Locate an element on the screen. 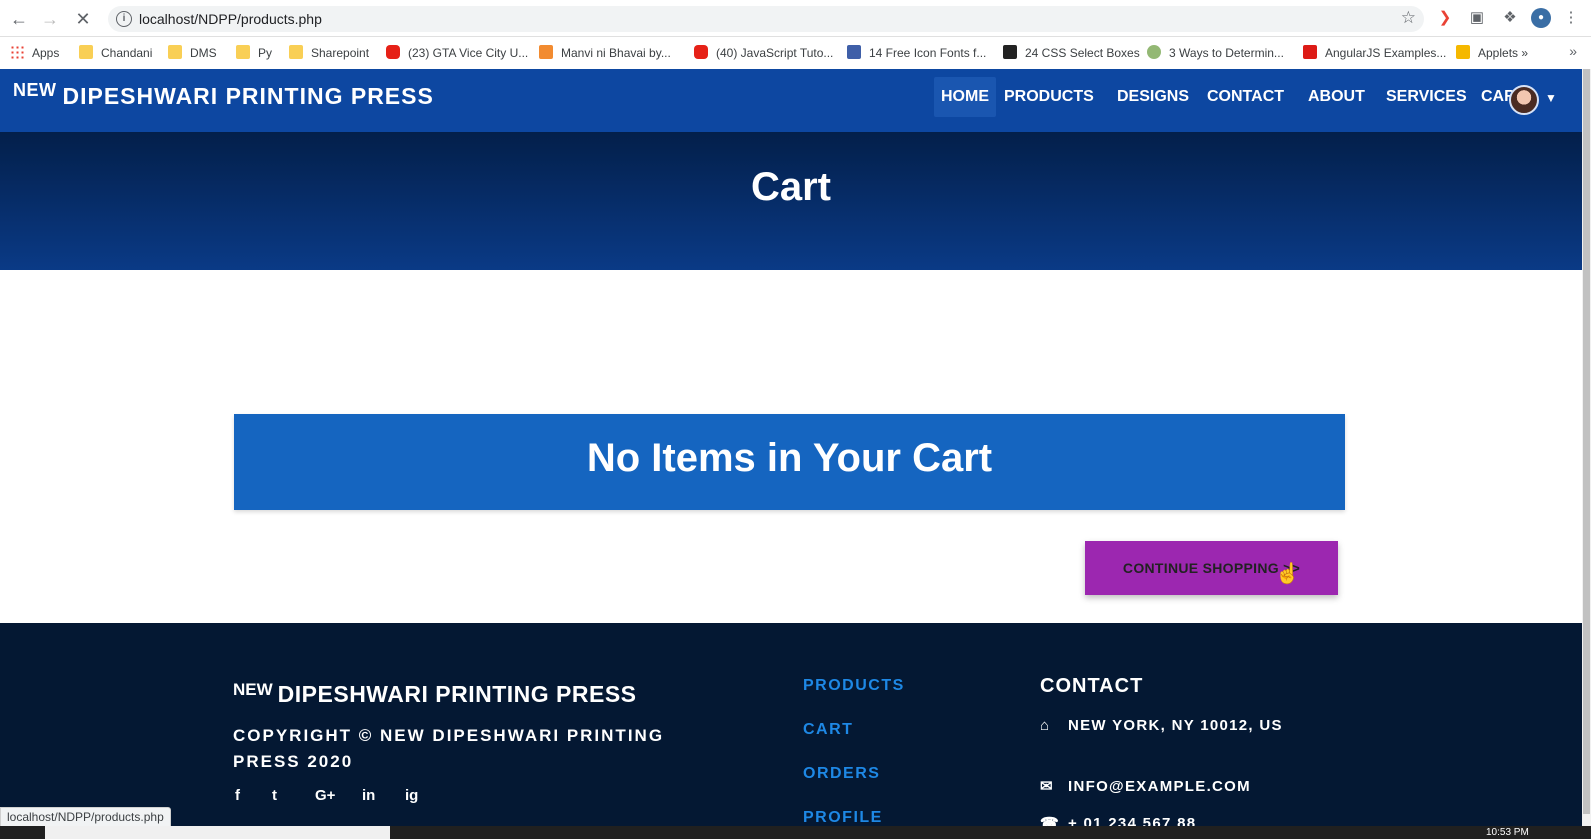 The width and height of the screenshot is (1591, 839). bookmark-label: 24 CSS Select Boxes is located at coordinates (1082, 53).